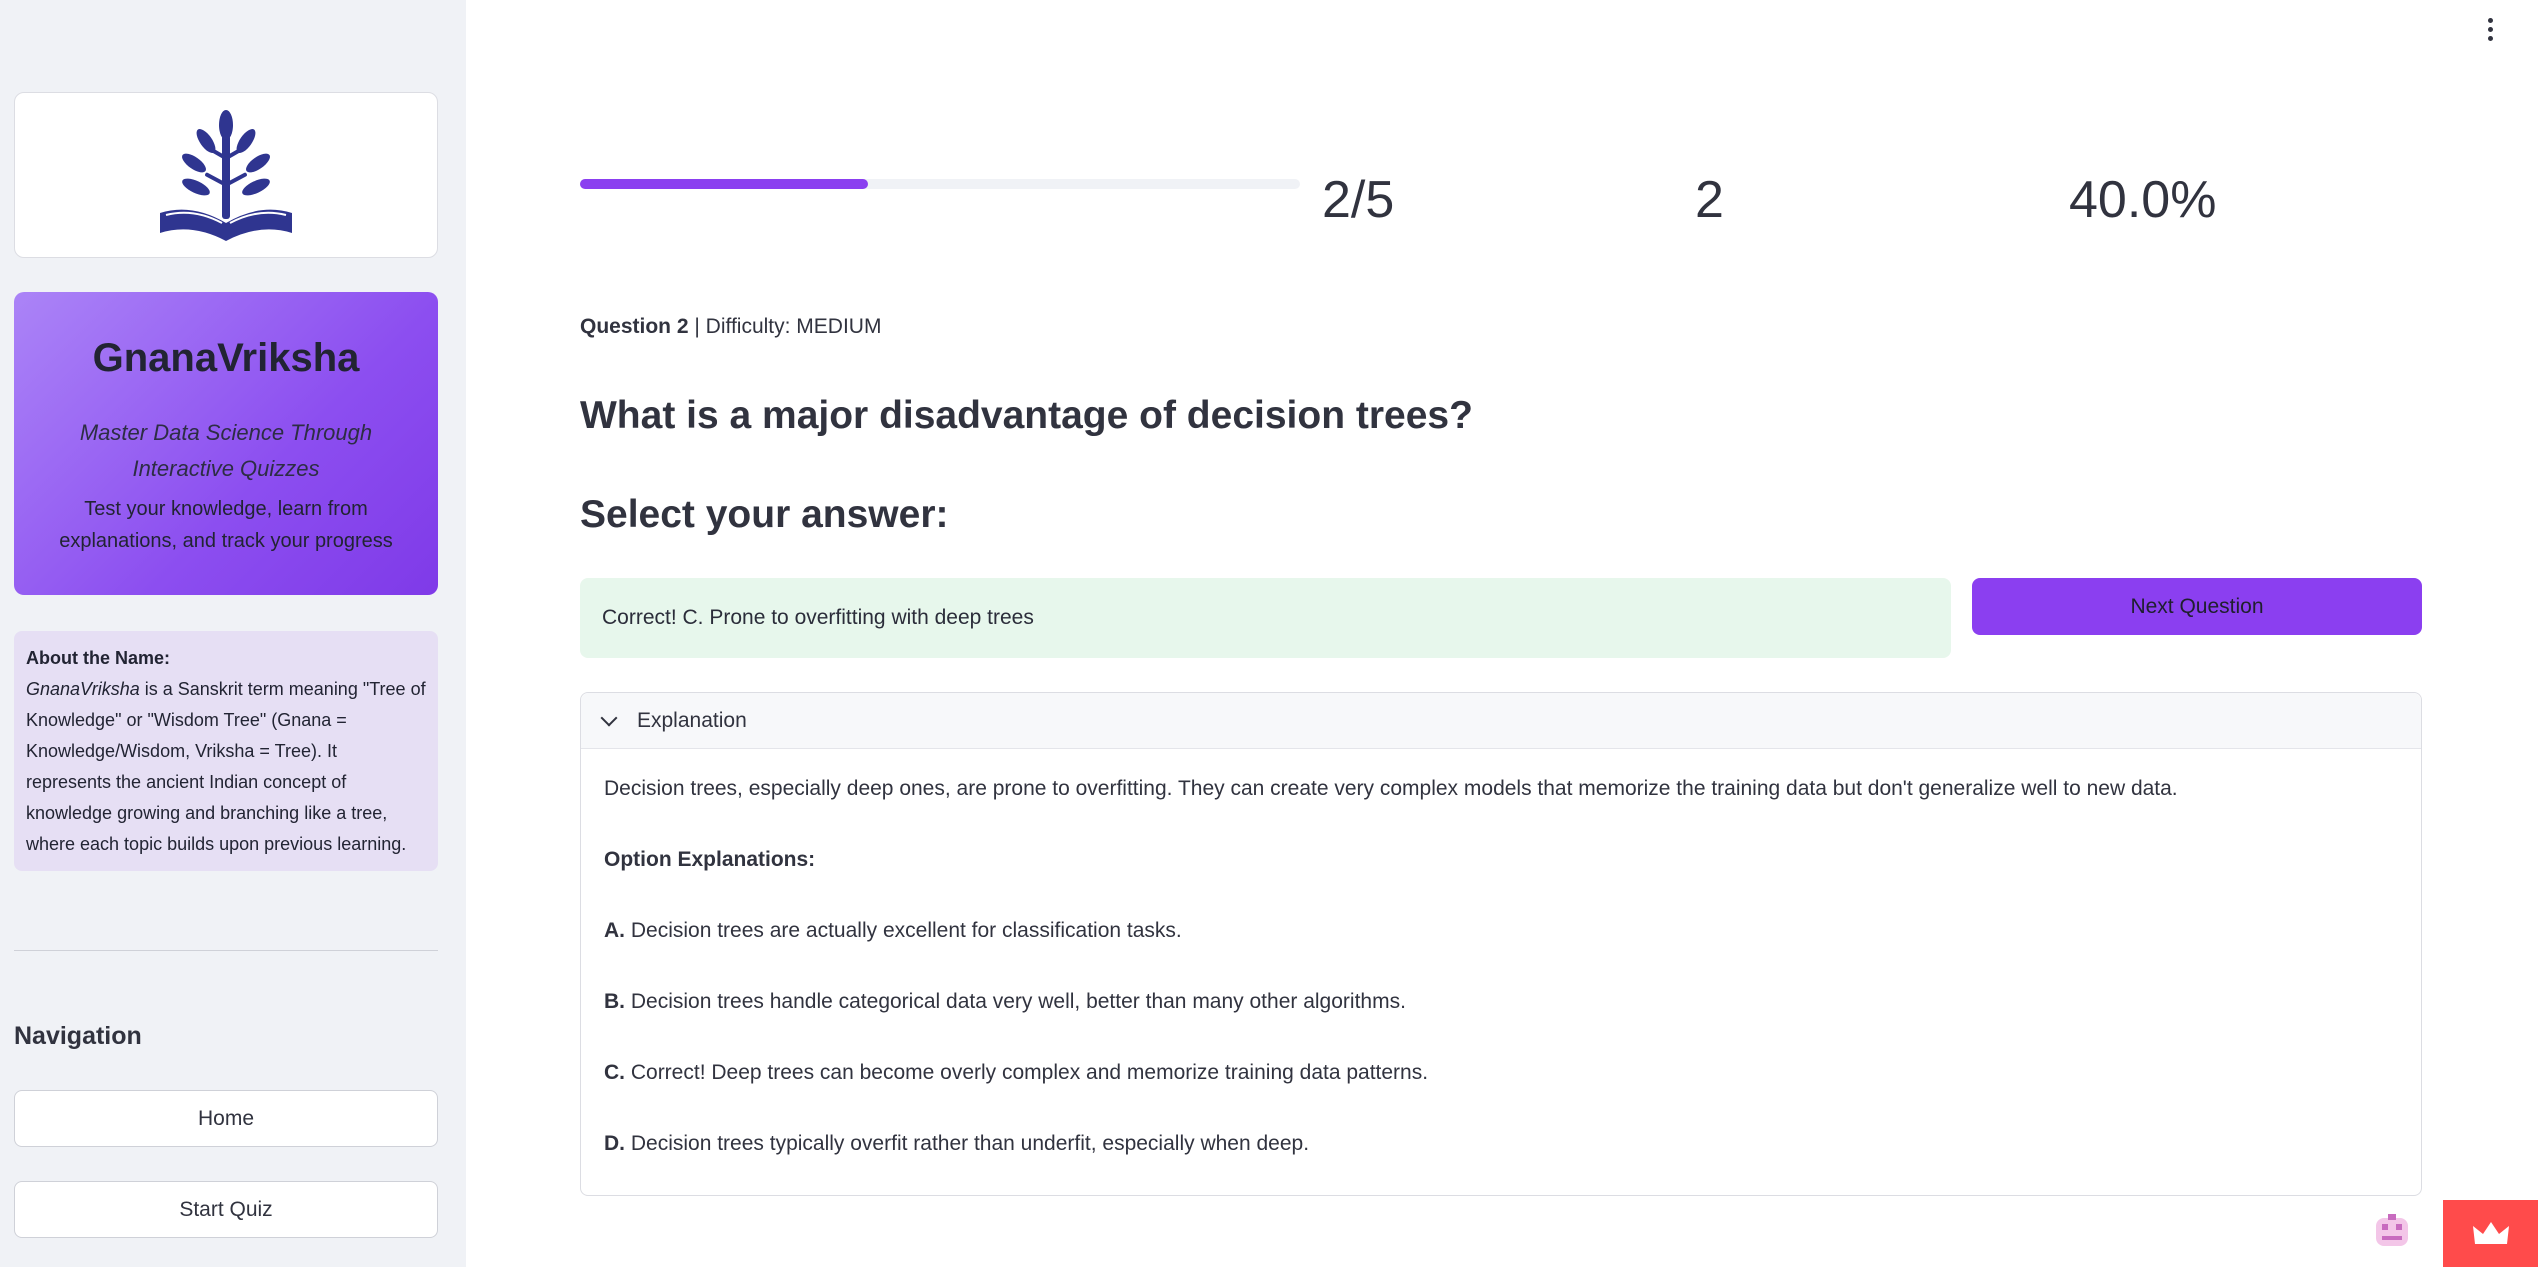 The image size is (2538, 1267). What do you see at coordinates (1358, 200) in the screenshot?
I see `question-count-metric: 2/5` at bounding box center [1358, 200].